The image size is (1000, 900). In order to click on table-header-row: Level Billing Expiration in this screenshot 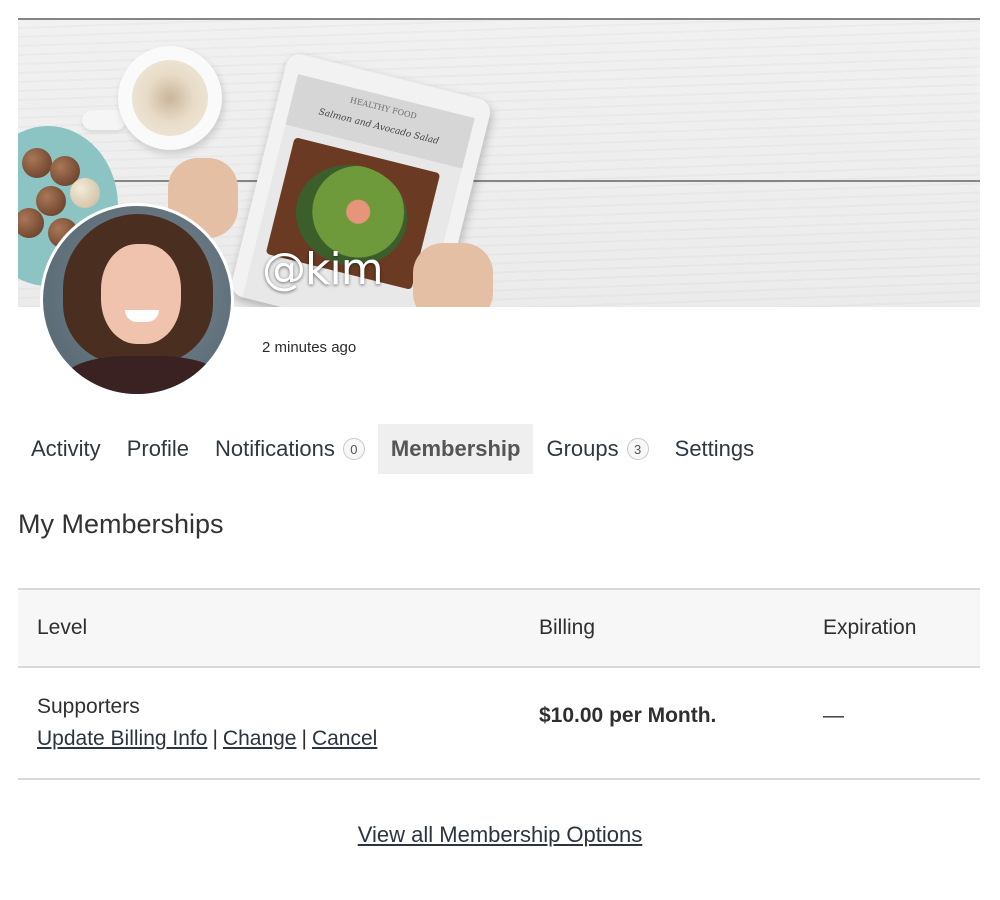, I will do `click(499, 628)`.